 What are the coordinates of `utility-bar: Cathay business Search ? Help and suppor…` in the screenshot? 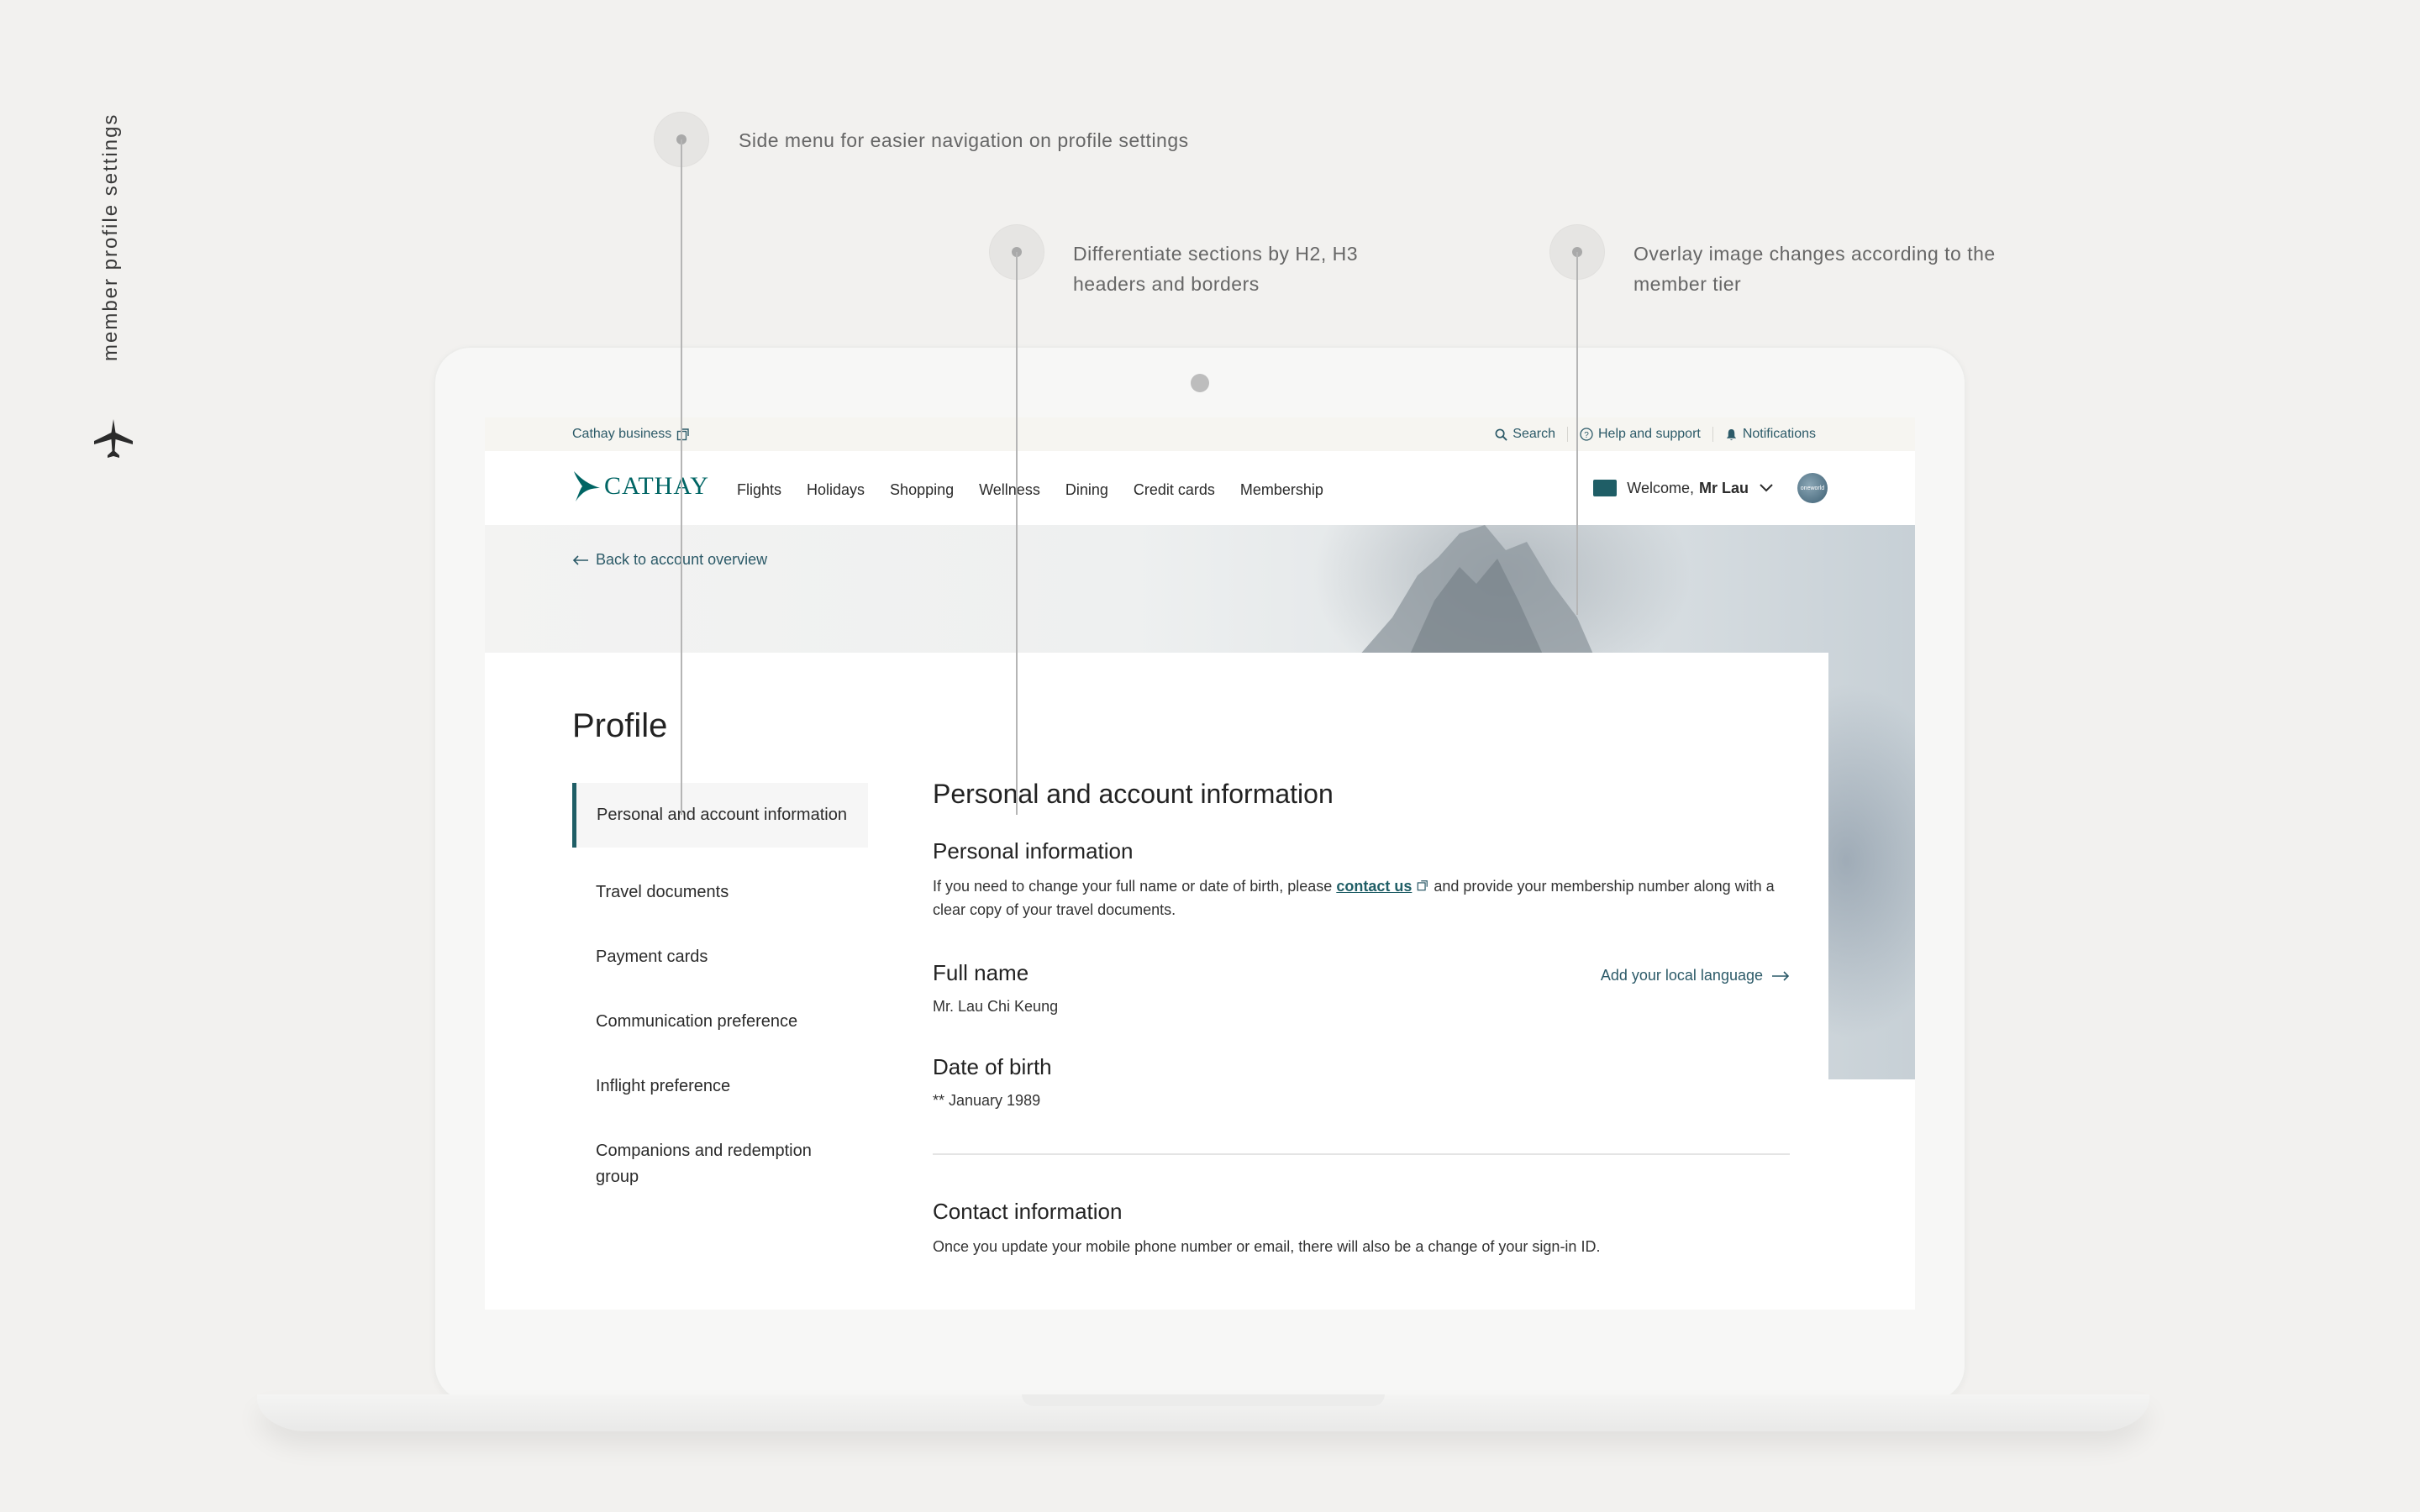 It's located at (1200, 434).